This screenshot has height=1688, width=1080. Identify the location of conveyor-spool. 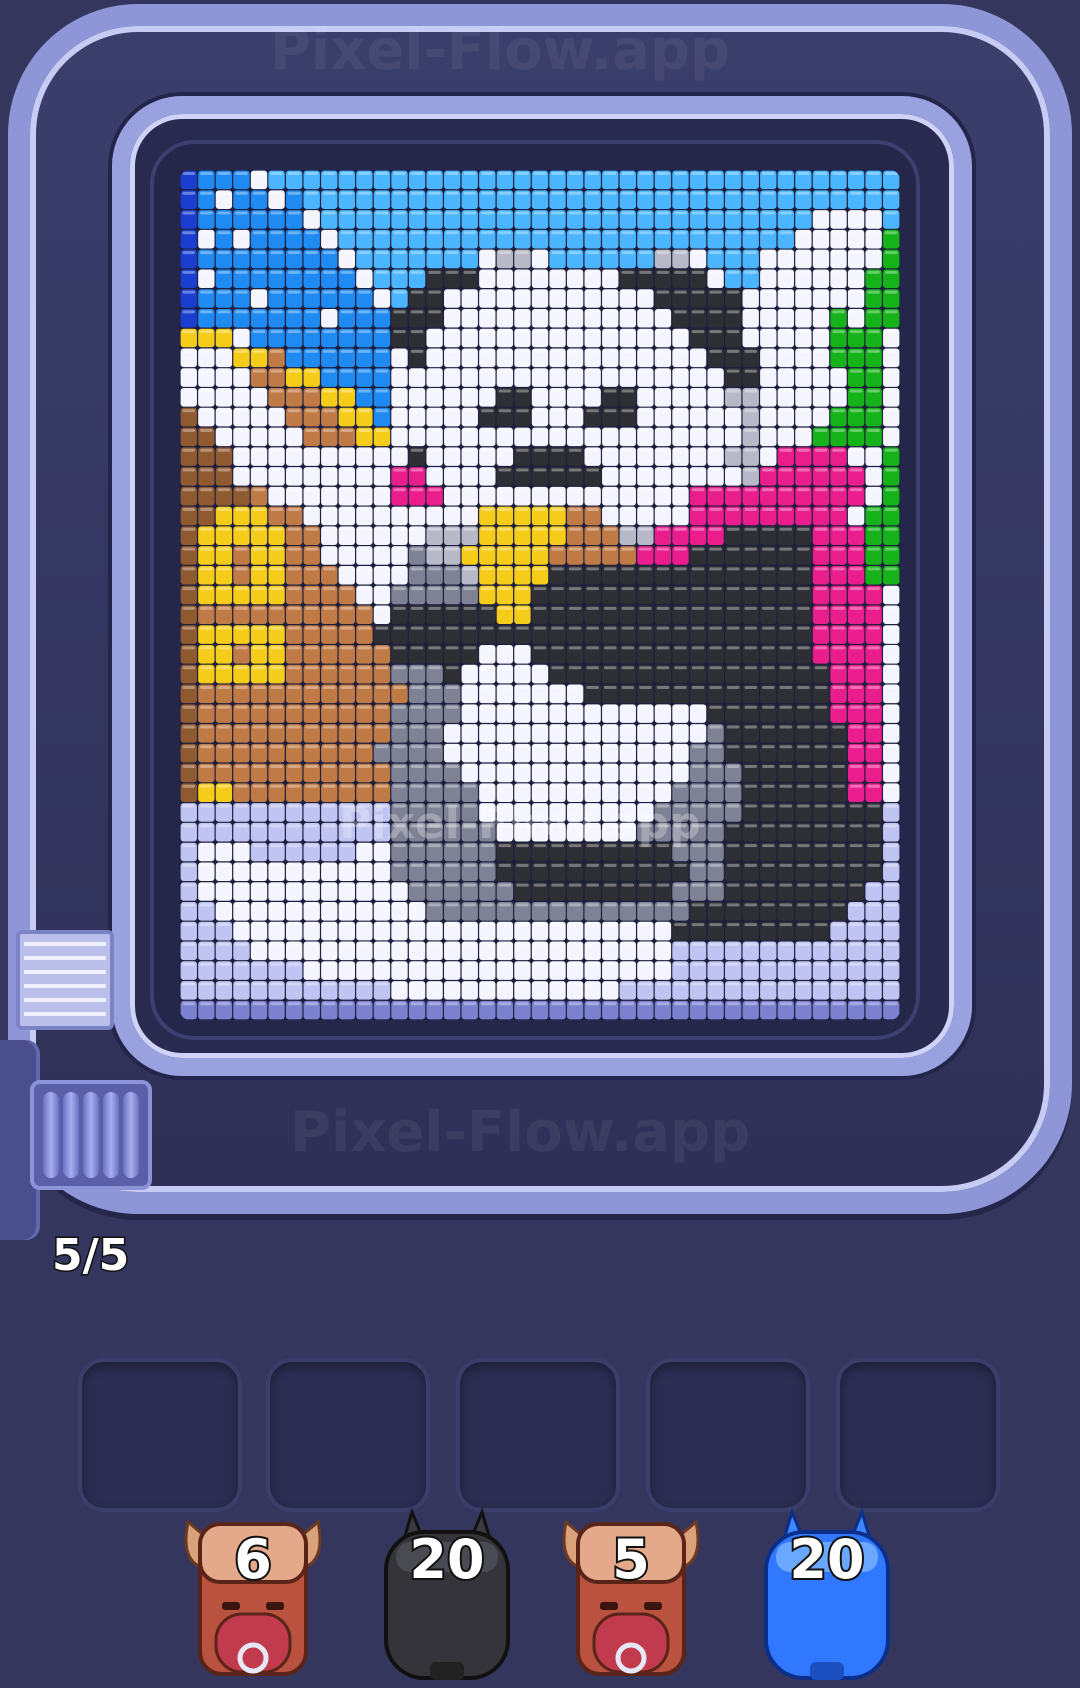
(91, 1135).